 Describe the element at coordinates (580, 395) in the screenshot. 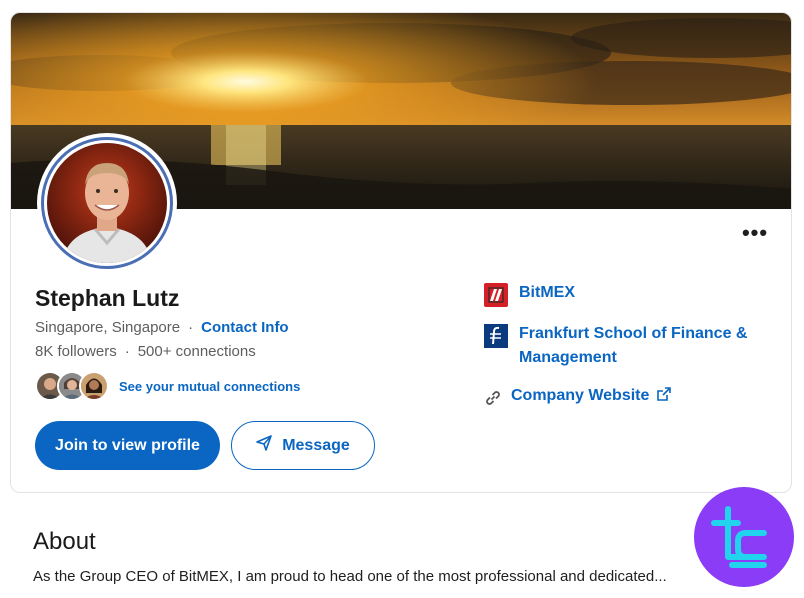

I see `company-website-label: Company Website` at that location.